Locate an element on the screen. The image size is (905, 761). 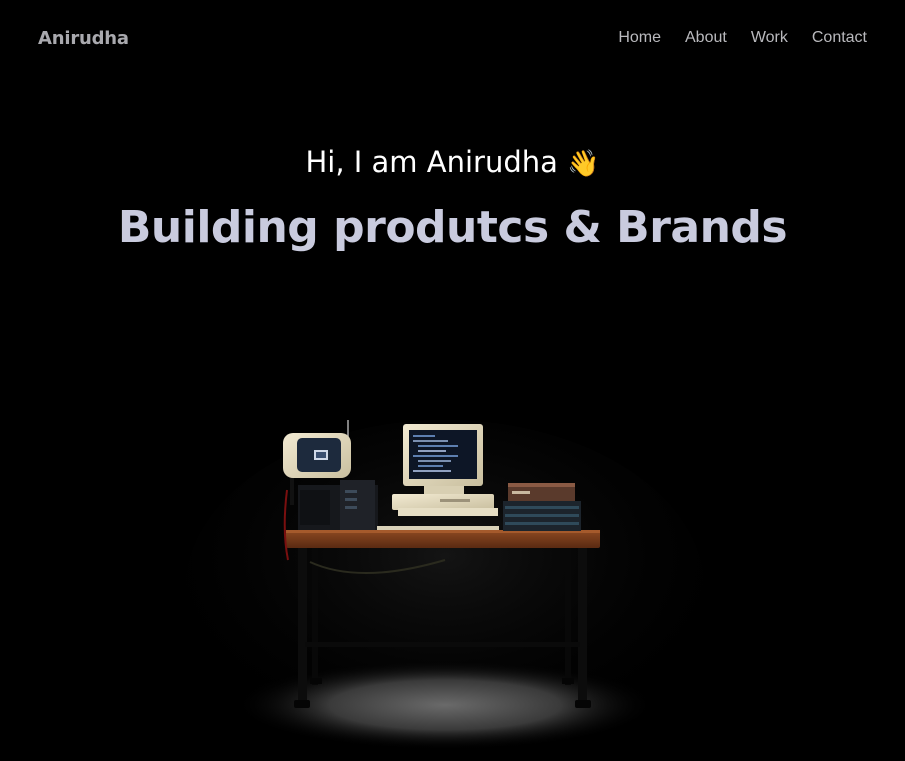
nav-link-work: Work is located at coordinates (769, 38).